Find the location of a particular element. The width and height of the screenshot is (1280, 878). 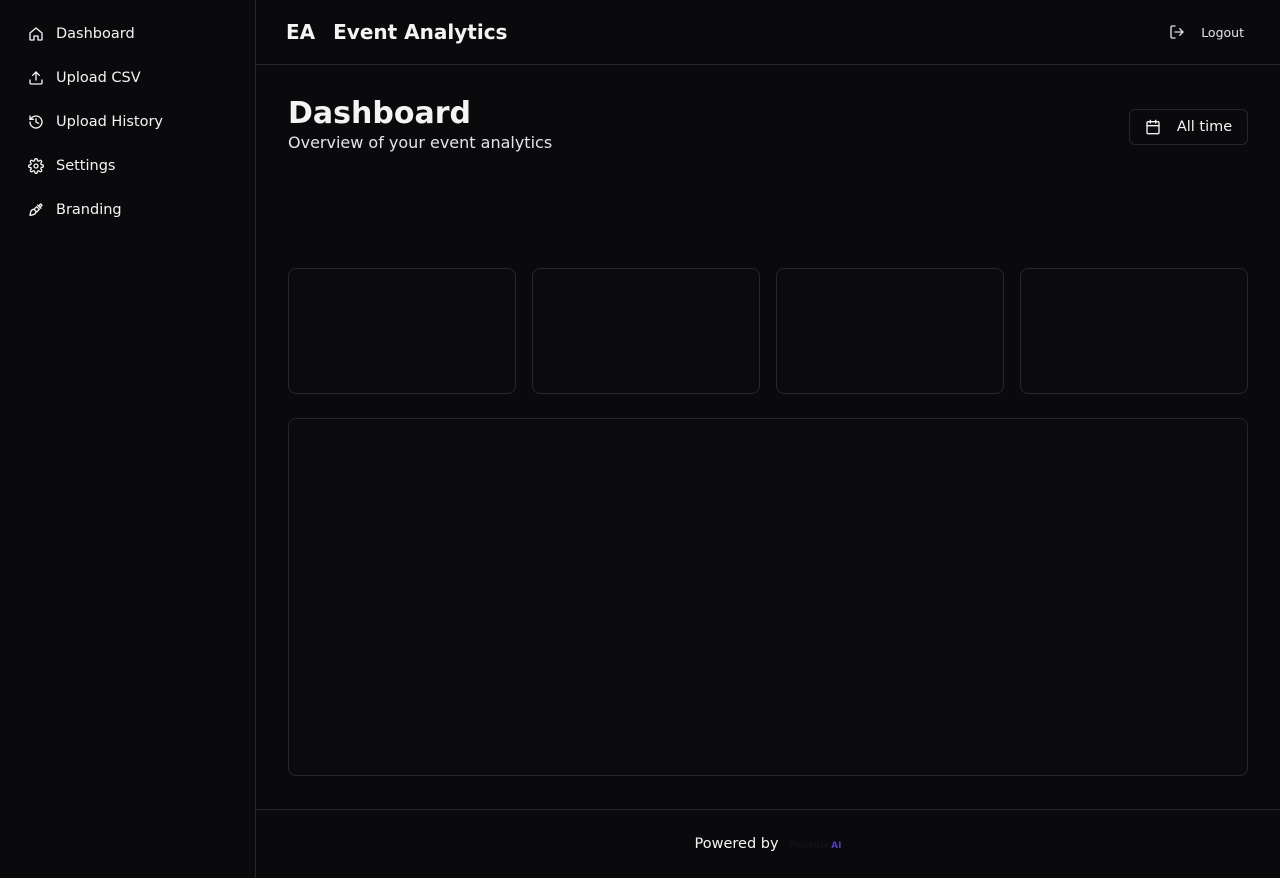

footer-logo: Phoenix AI is located at coordinates (815, 844).